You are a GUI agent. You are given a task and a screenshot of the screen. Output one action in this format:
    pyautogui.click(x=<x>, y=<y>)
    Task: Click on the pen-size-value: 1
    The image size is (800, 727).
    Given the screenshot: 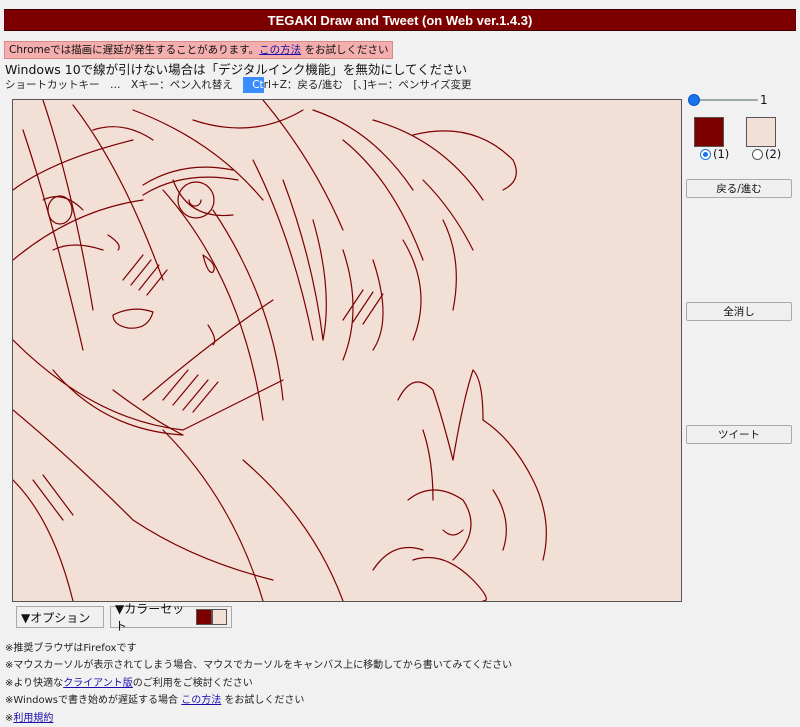 What is the action you would take?
    pyautogui.click(x=764, y=100)
    